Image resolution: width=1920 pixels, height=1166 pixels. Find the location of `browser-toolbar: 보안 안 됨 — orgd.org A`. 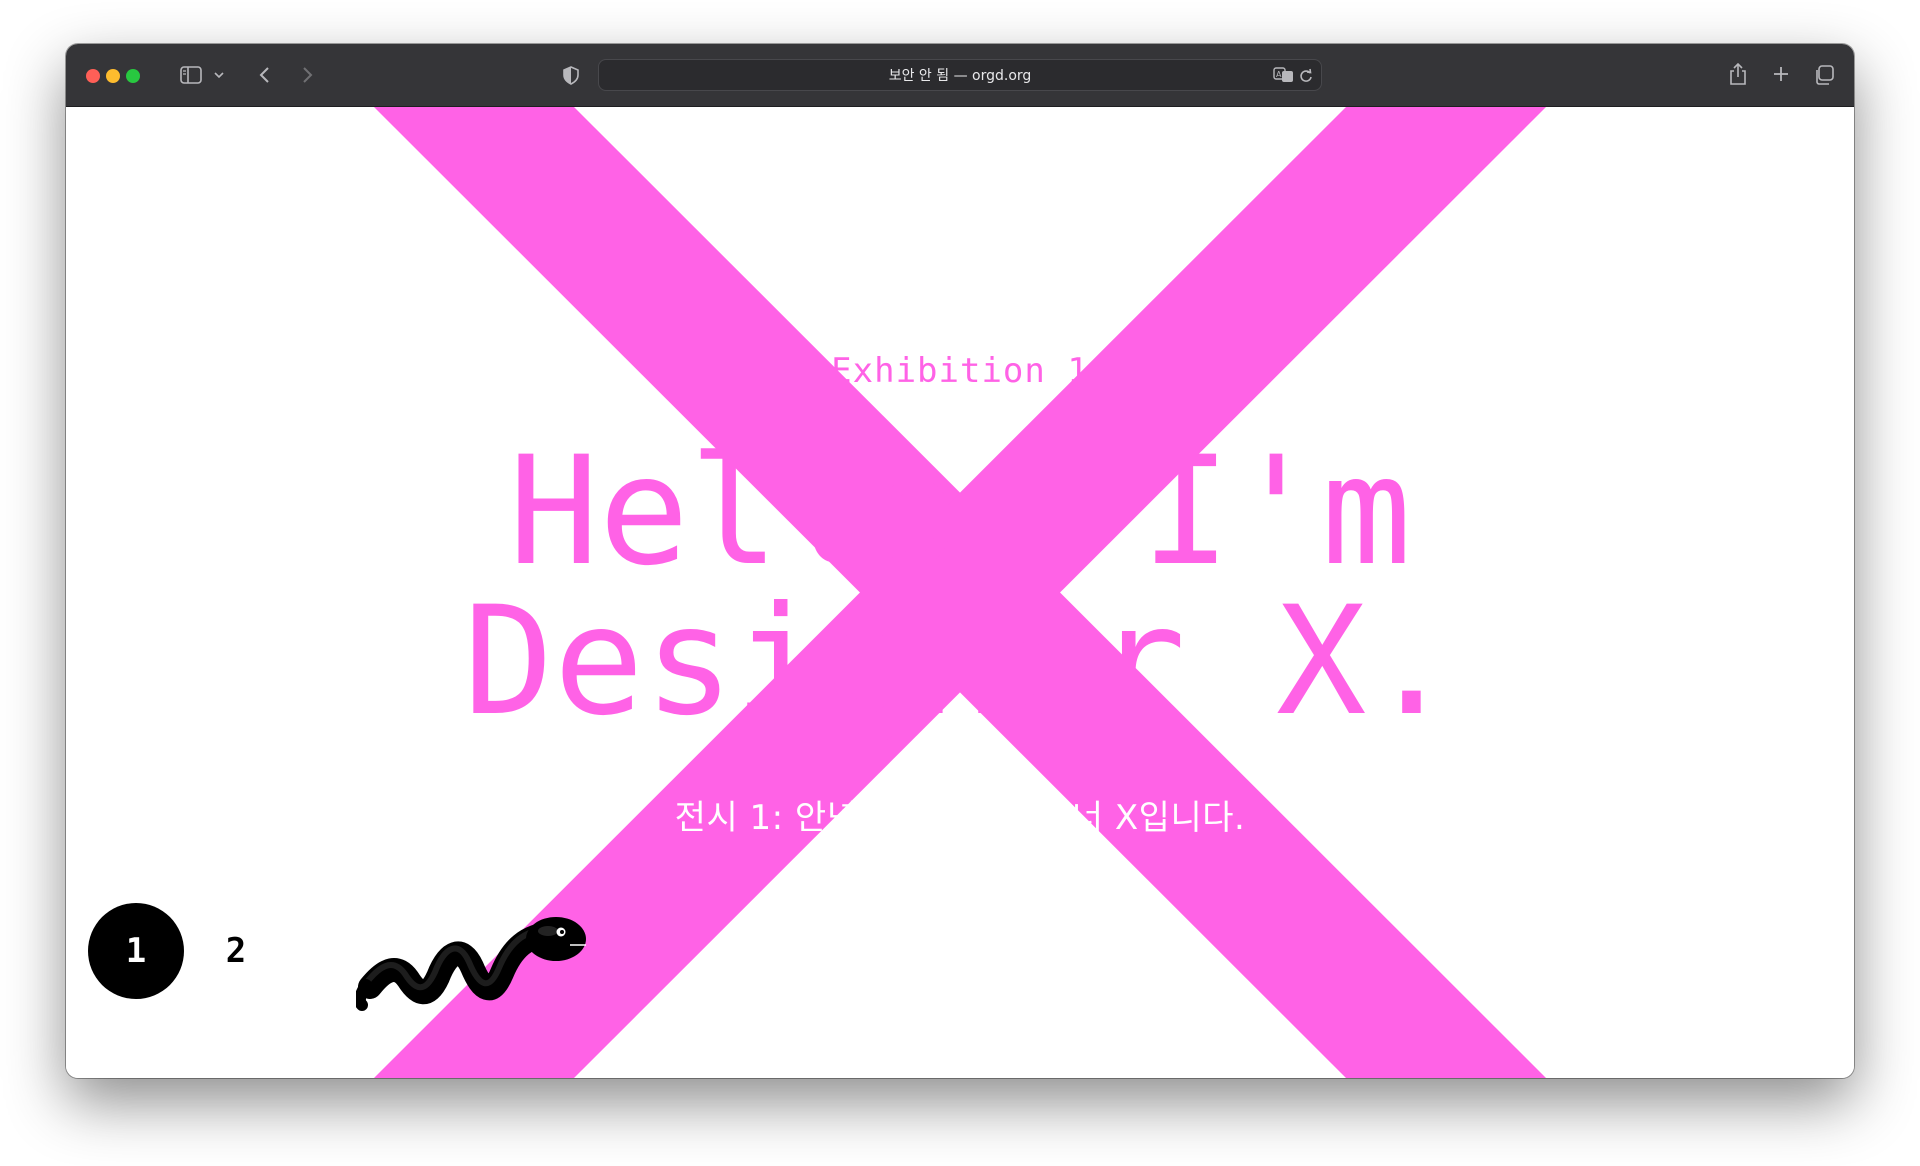

browser-toolbar: 보안 안 됨 — orgd.org A is located at coordinates (960, 75).